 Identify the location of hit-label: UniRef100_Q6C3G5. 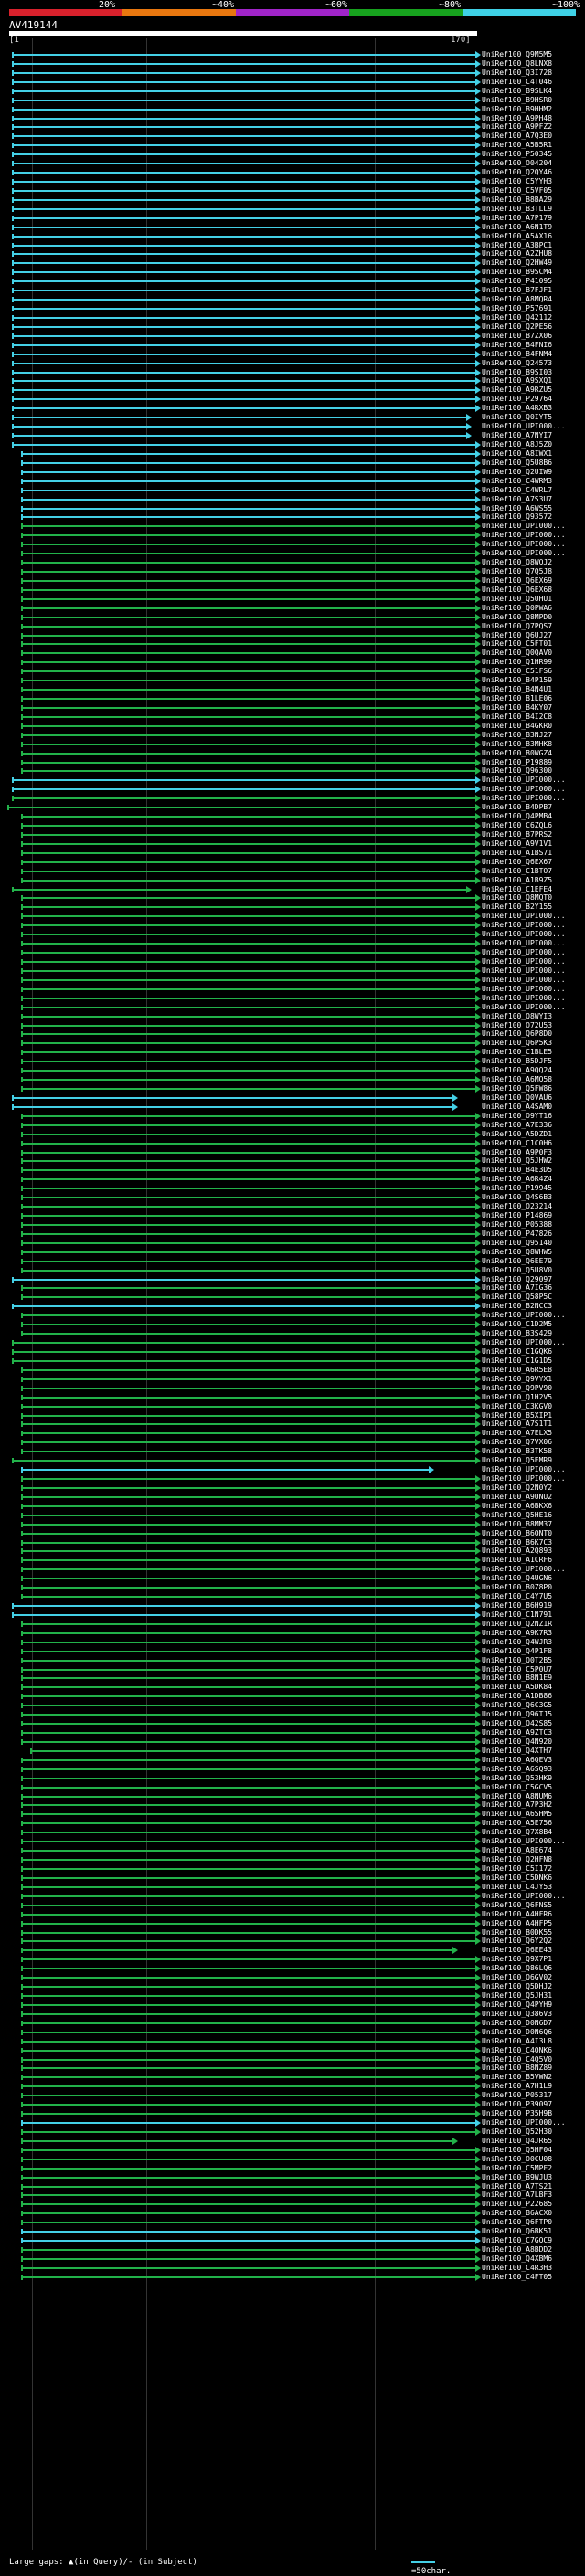
(517, 1705).